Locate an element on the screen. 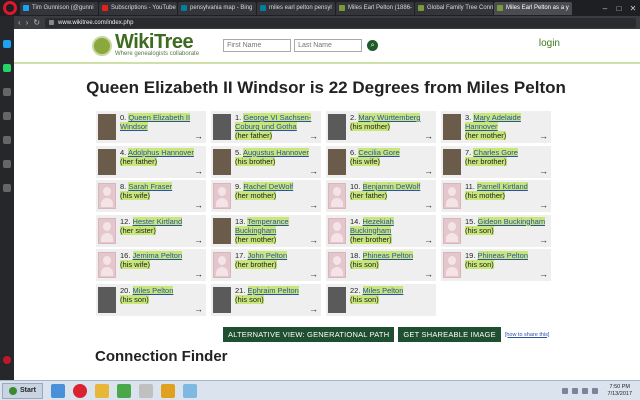 The height and width of the screenshot is (400, 640). browser-tab: miles earl pelton pensyl is located at coordinates (296, 8).